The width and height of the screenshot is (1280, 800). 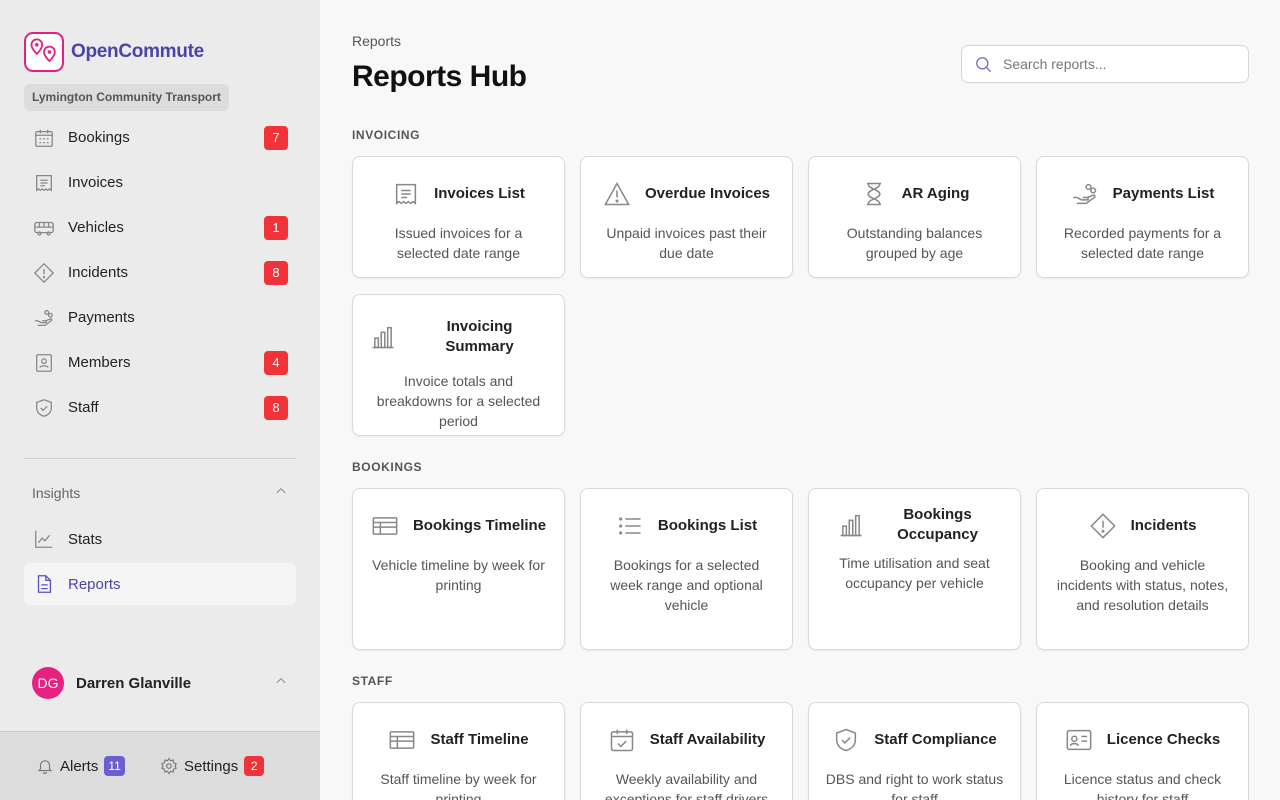 What do you see at coordinates (99, 362) in the screenshot?
I see `sidebar-item-label: Members` at bounding box center [99, 362].